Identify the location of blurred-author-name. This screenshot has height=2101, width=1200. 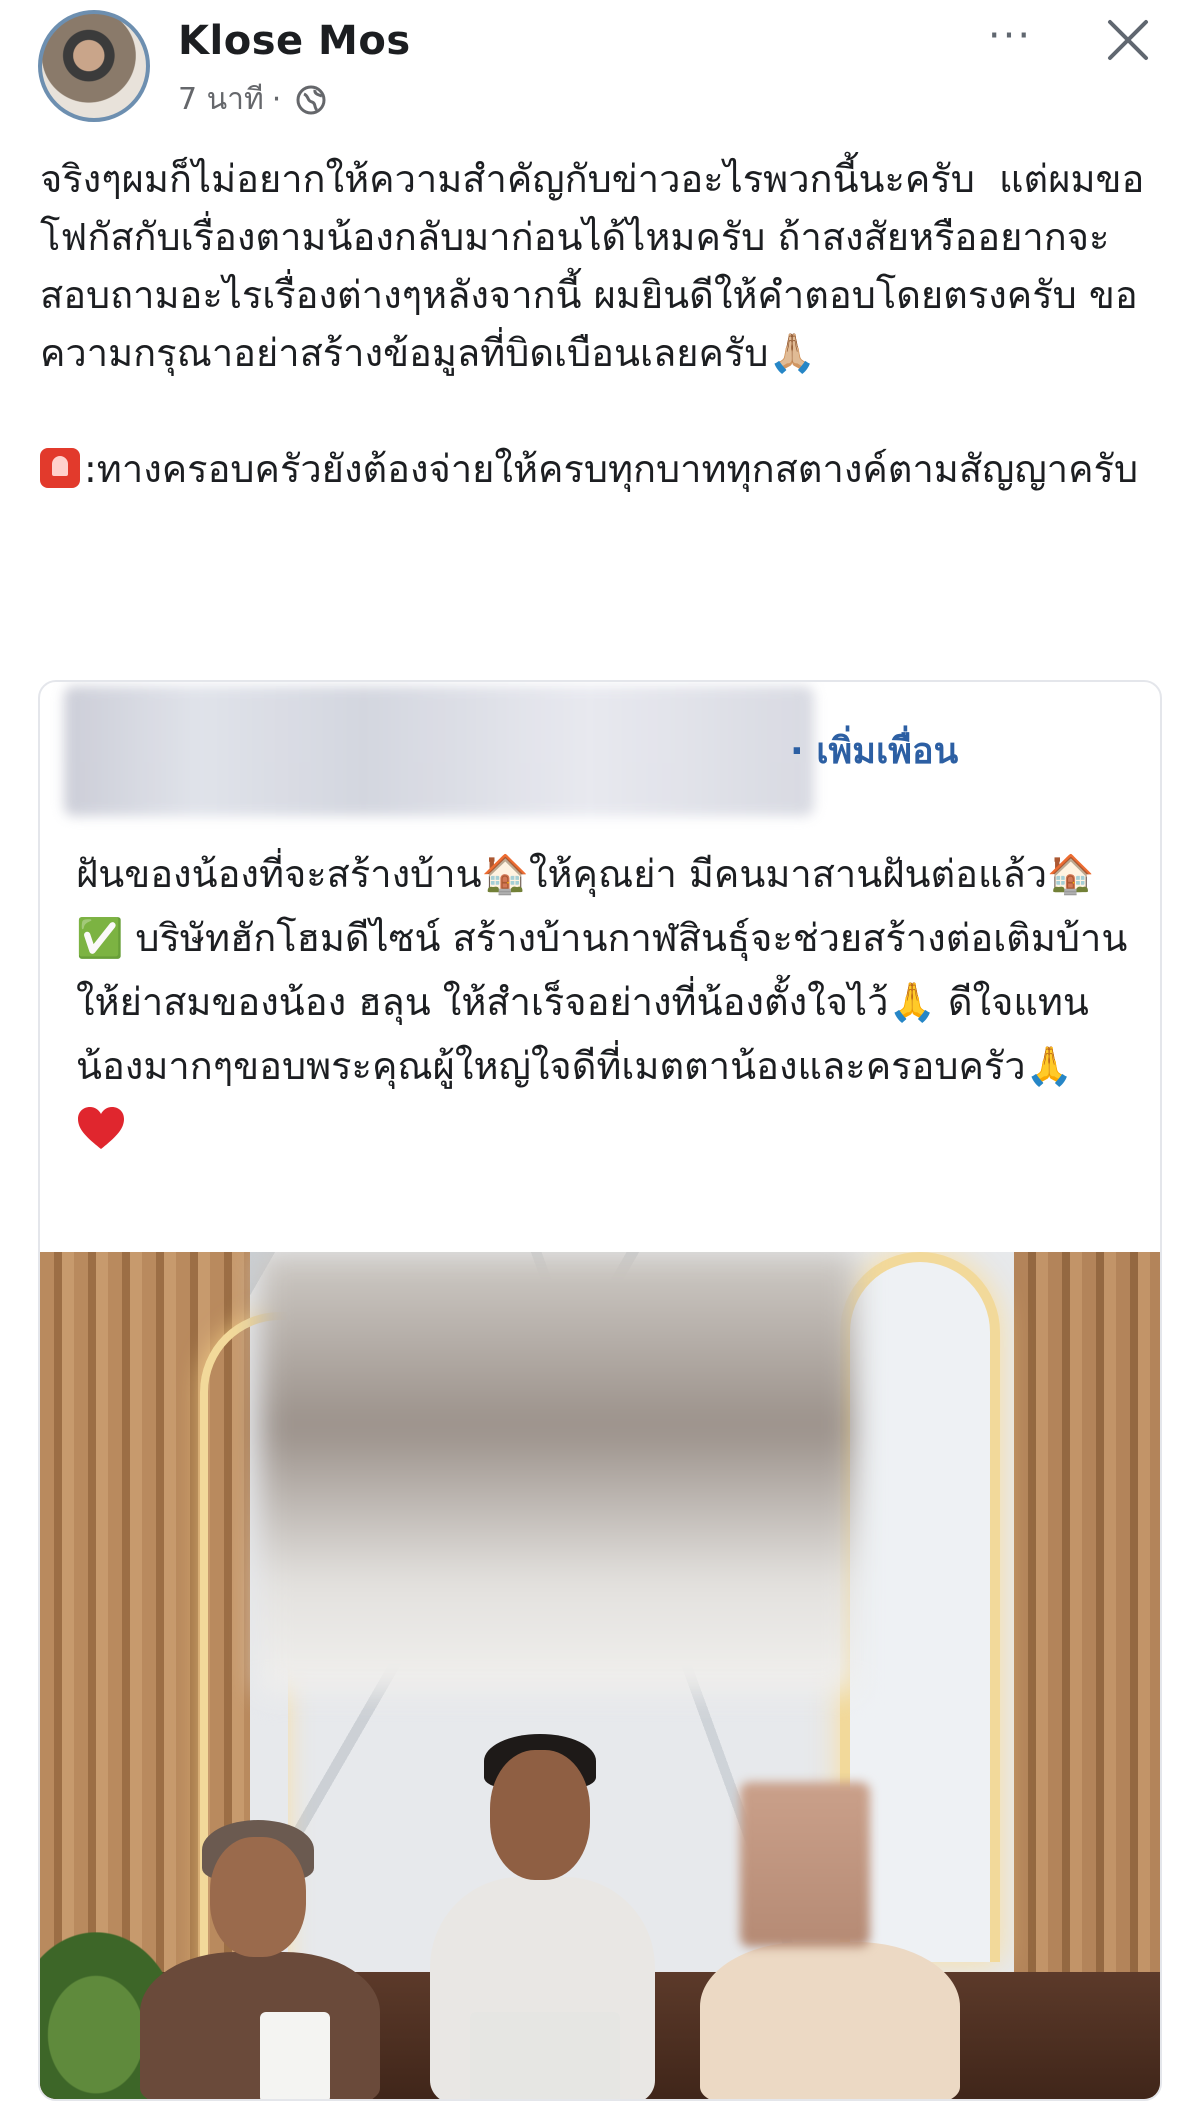
(439, 751).